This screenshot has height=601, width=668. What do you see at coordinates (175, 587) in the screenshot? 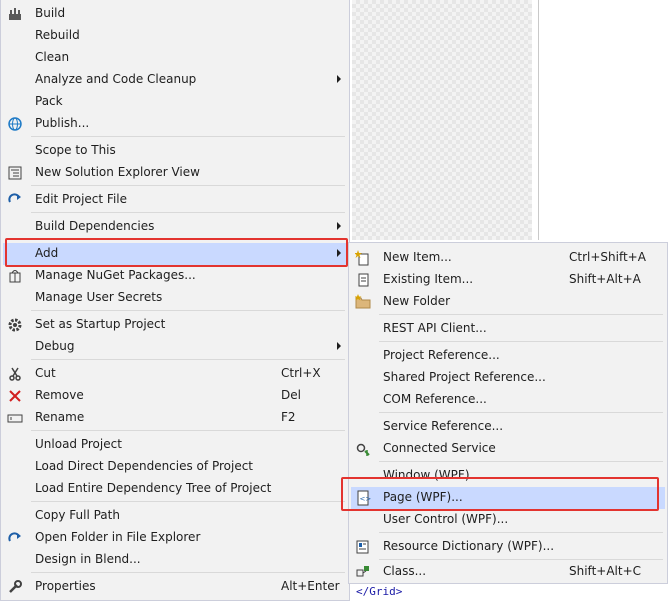
I see `menu-item-properties: Properties Alt+Enter` at bounding box center [175, 587].